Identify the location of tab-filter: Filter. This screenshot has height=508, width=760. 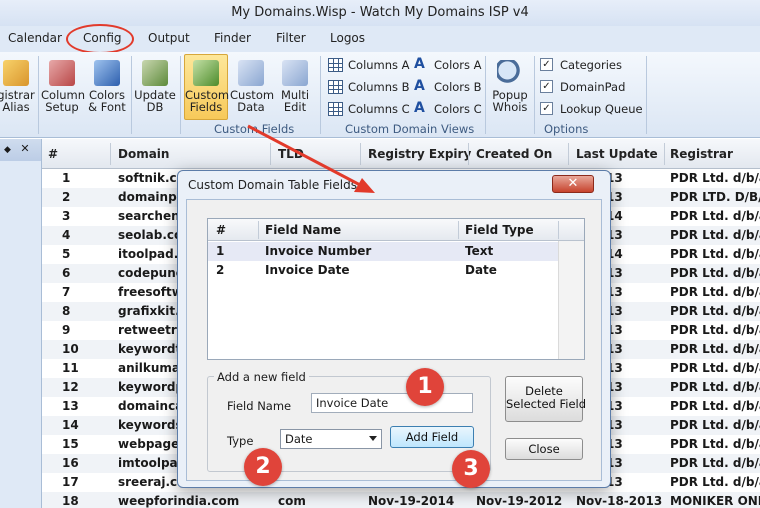
(291, 38).